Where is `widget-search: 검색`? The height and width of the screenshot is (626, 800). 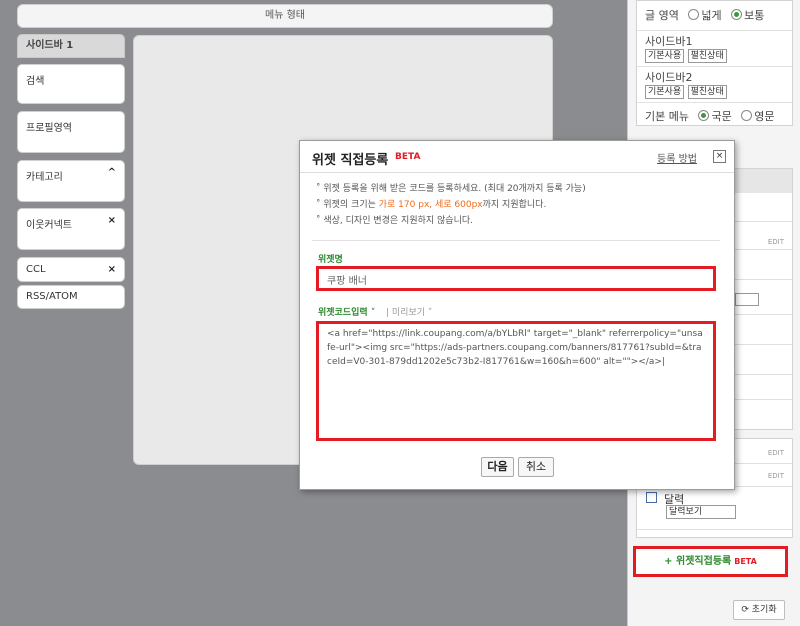 widget-search: 검색 is located at coordinates (71, 84).